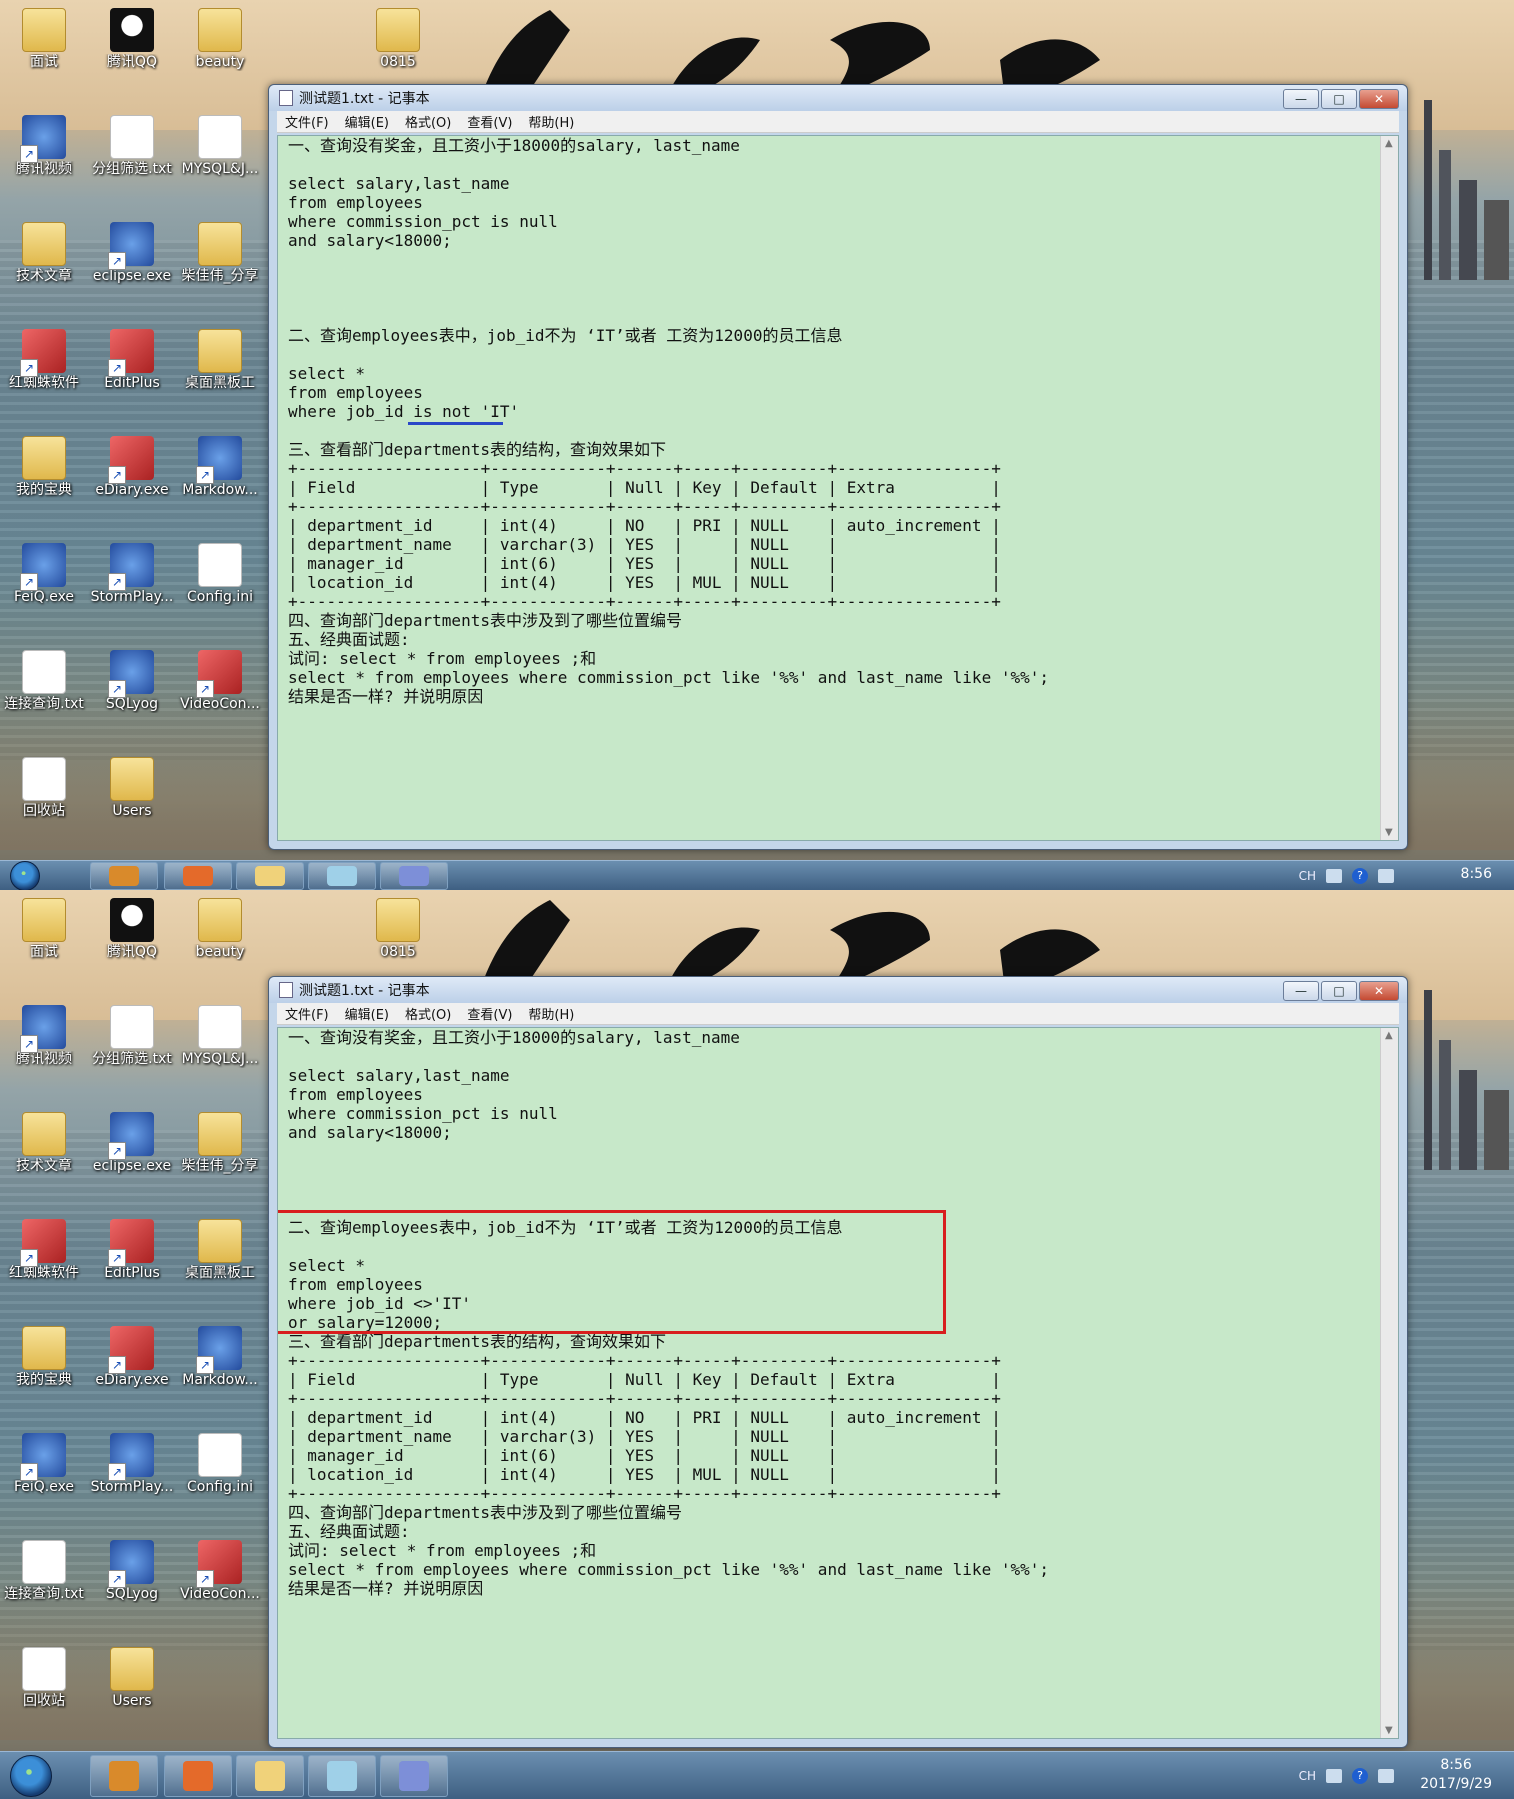 This screenshot has height=1799, width=1514. What do you see at coordinates (1476, 874) in the screenshot?
I see `clock: 8:56` at bounding box center [1476, 874].